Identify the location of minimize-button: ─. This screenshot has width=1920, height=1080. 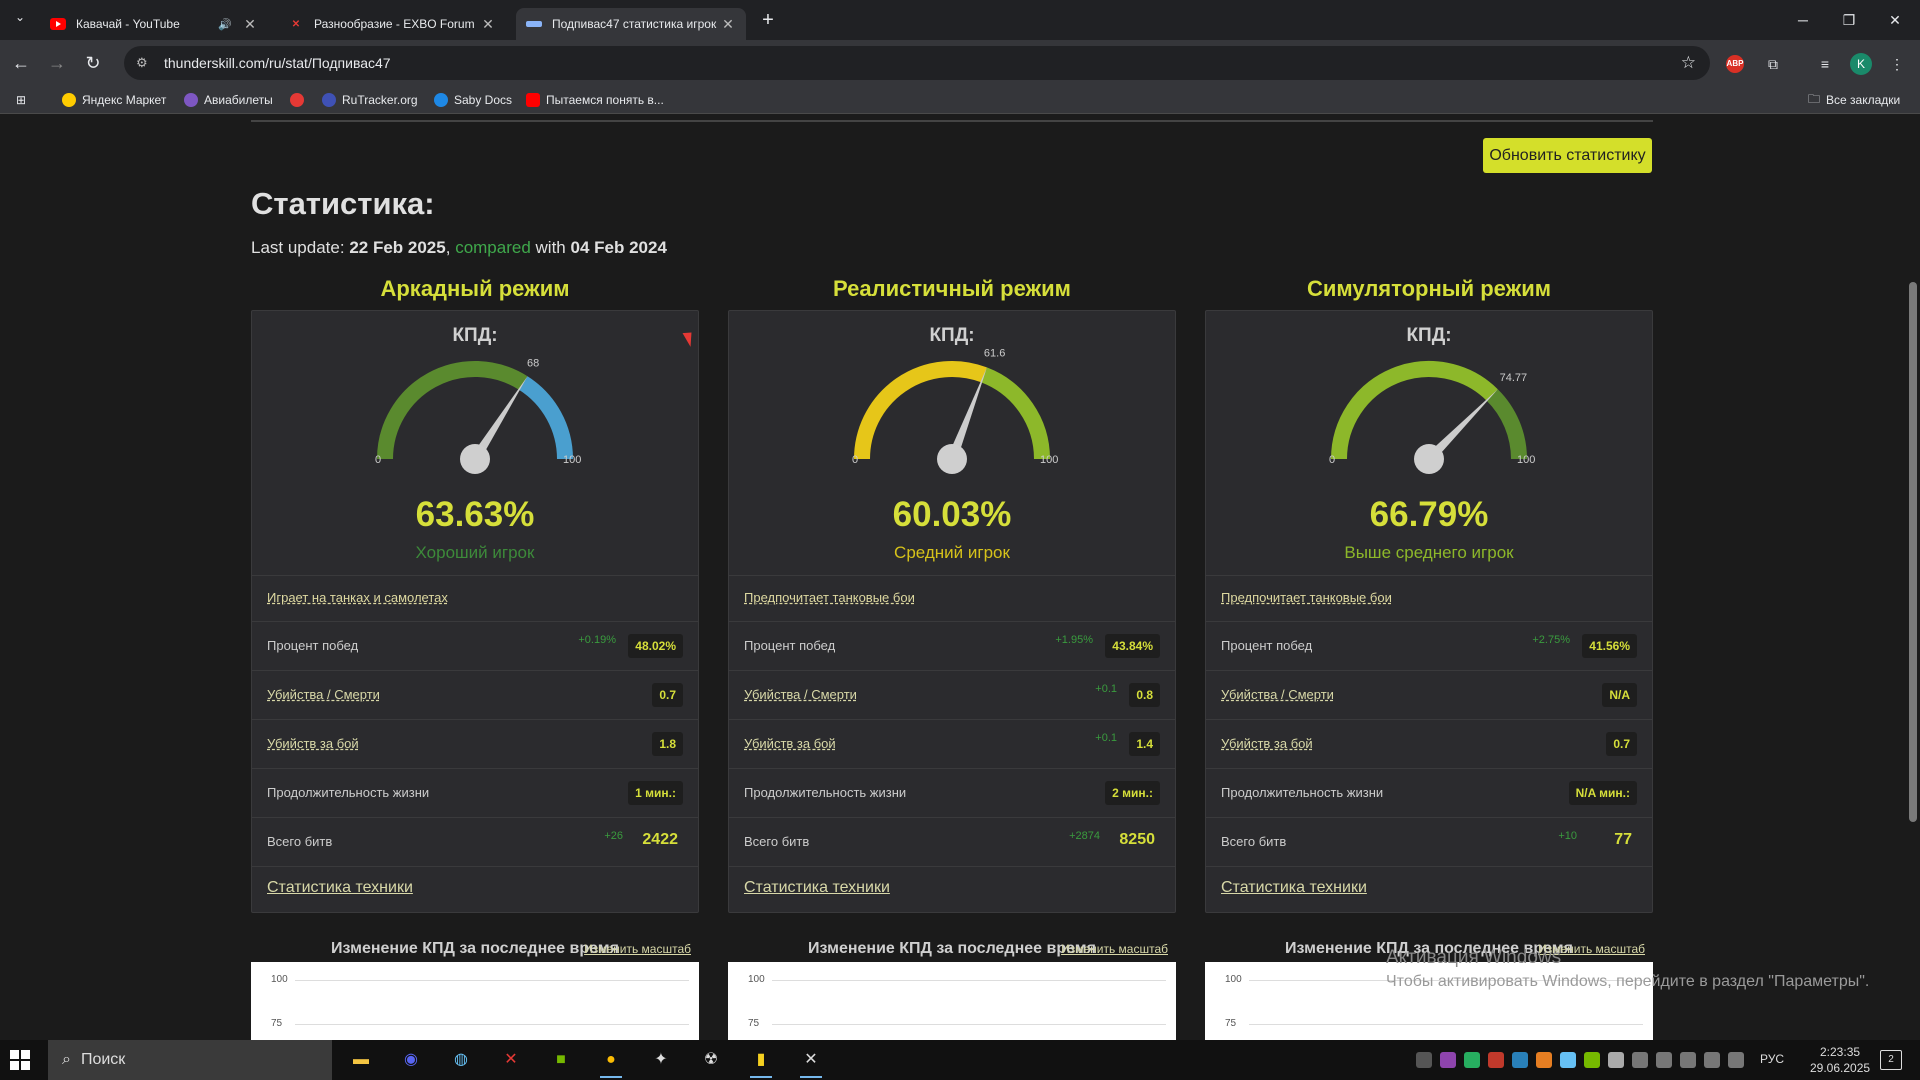
(1803, 20).